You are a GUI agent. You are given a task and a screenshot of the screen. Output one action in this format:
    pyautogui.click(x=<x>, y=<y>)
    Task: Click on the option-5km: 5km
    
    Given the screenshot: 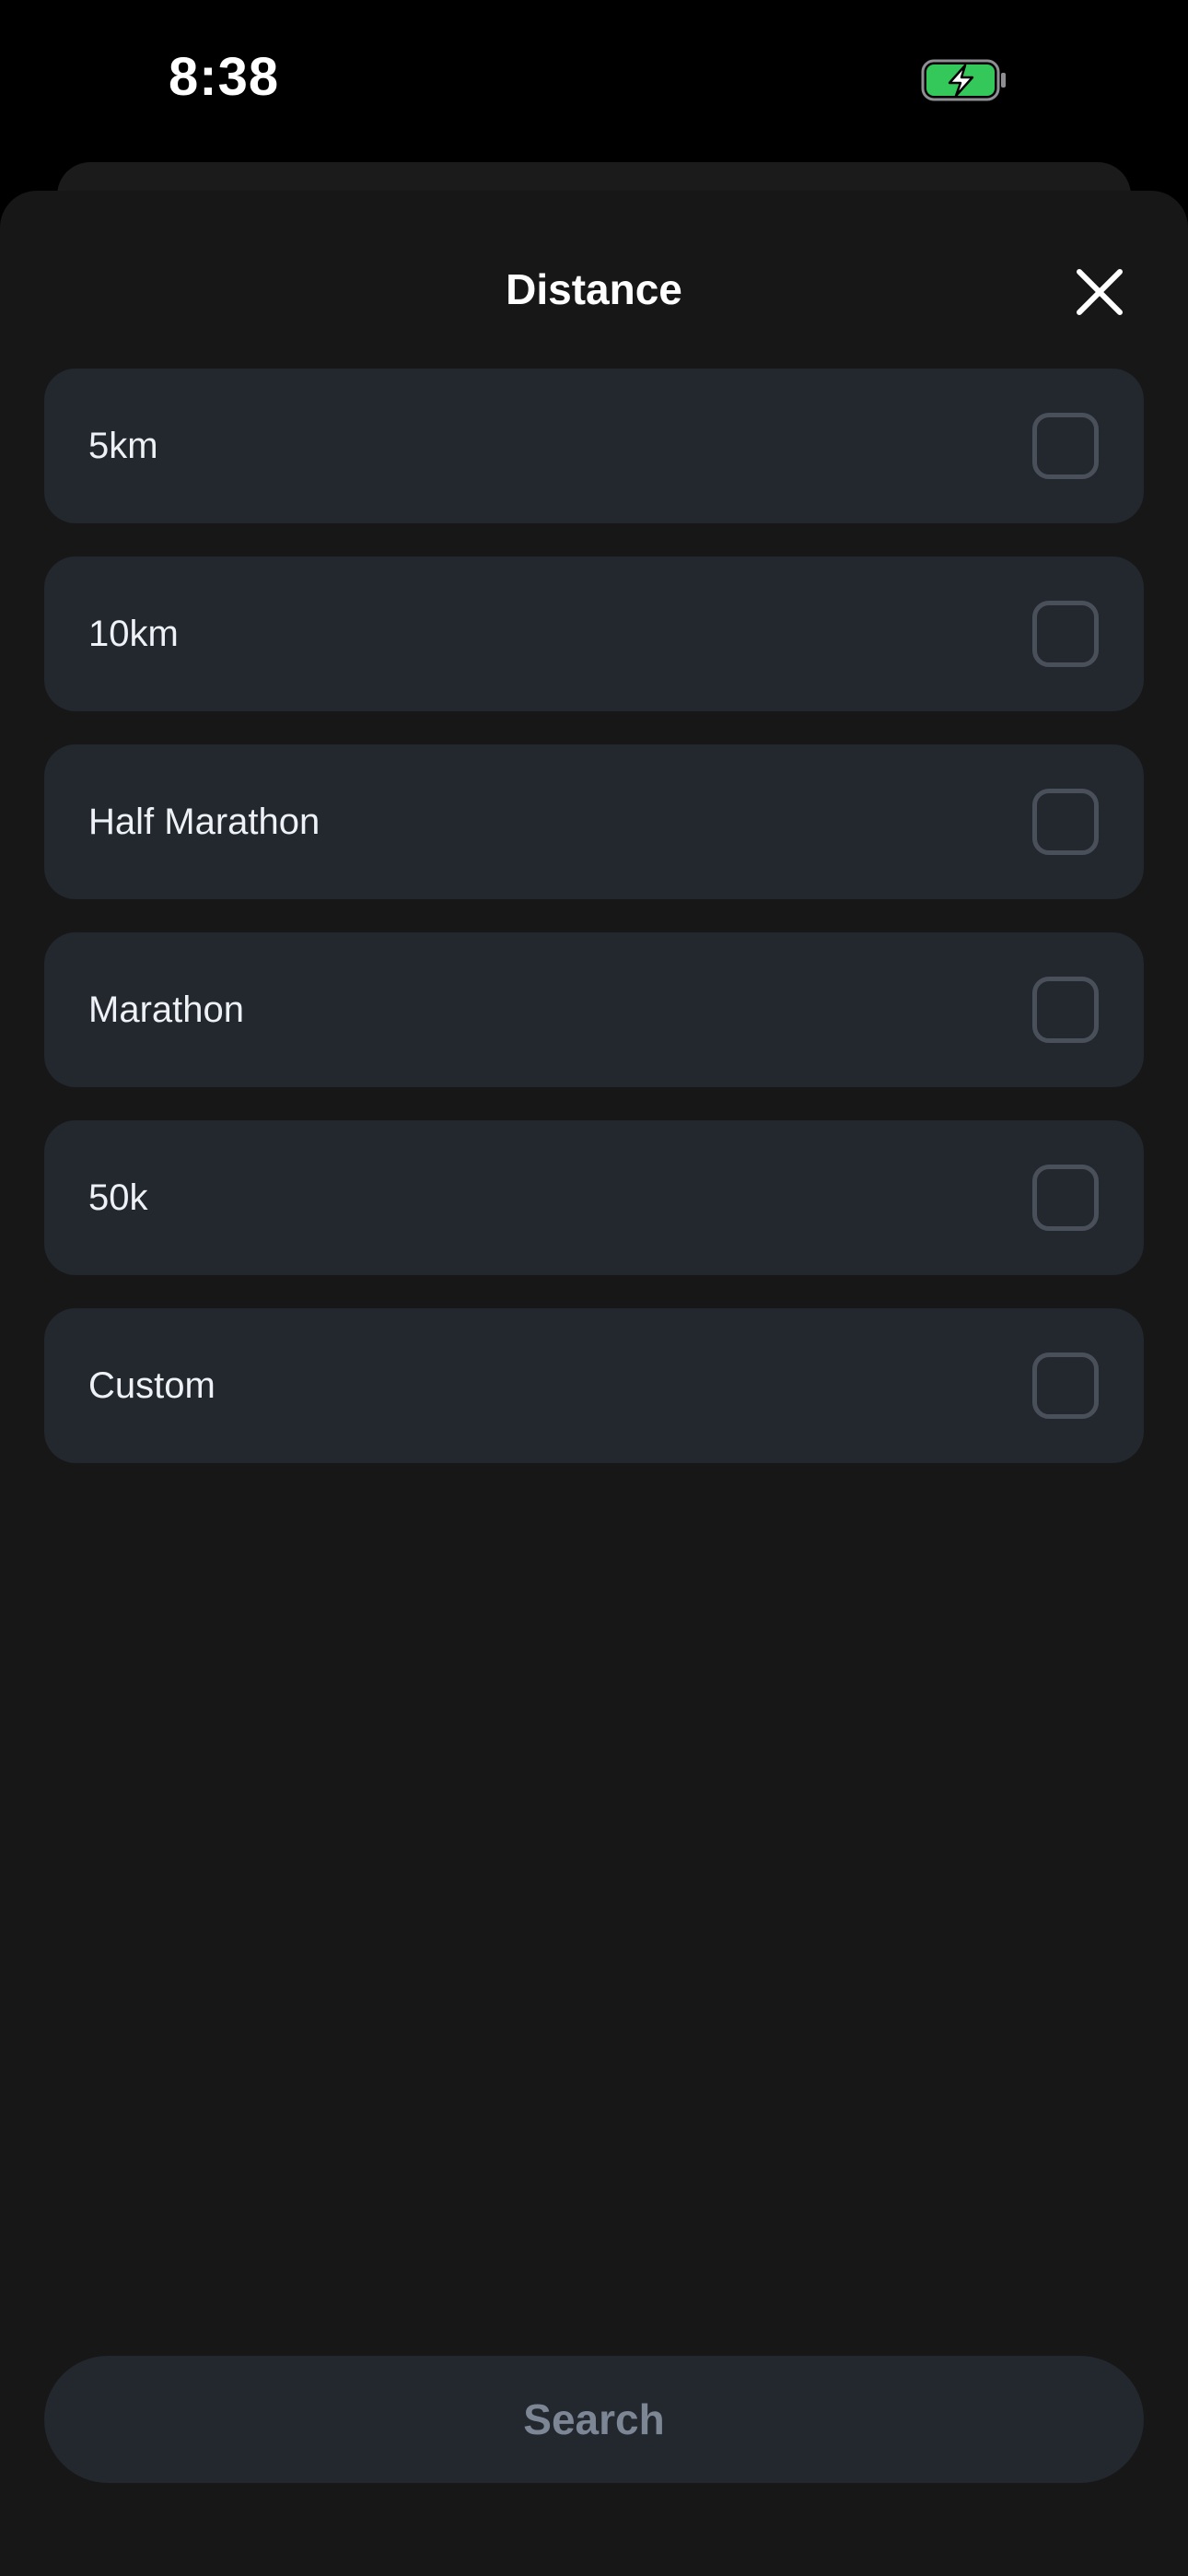 What is the action you would take?
    pyautogui.click(x=594, y=446)
    